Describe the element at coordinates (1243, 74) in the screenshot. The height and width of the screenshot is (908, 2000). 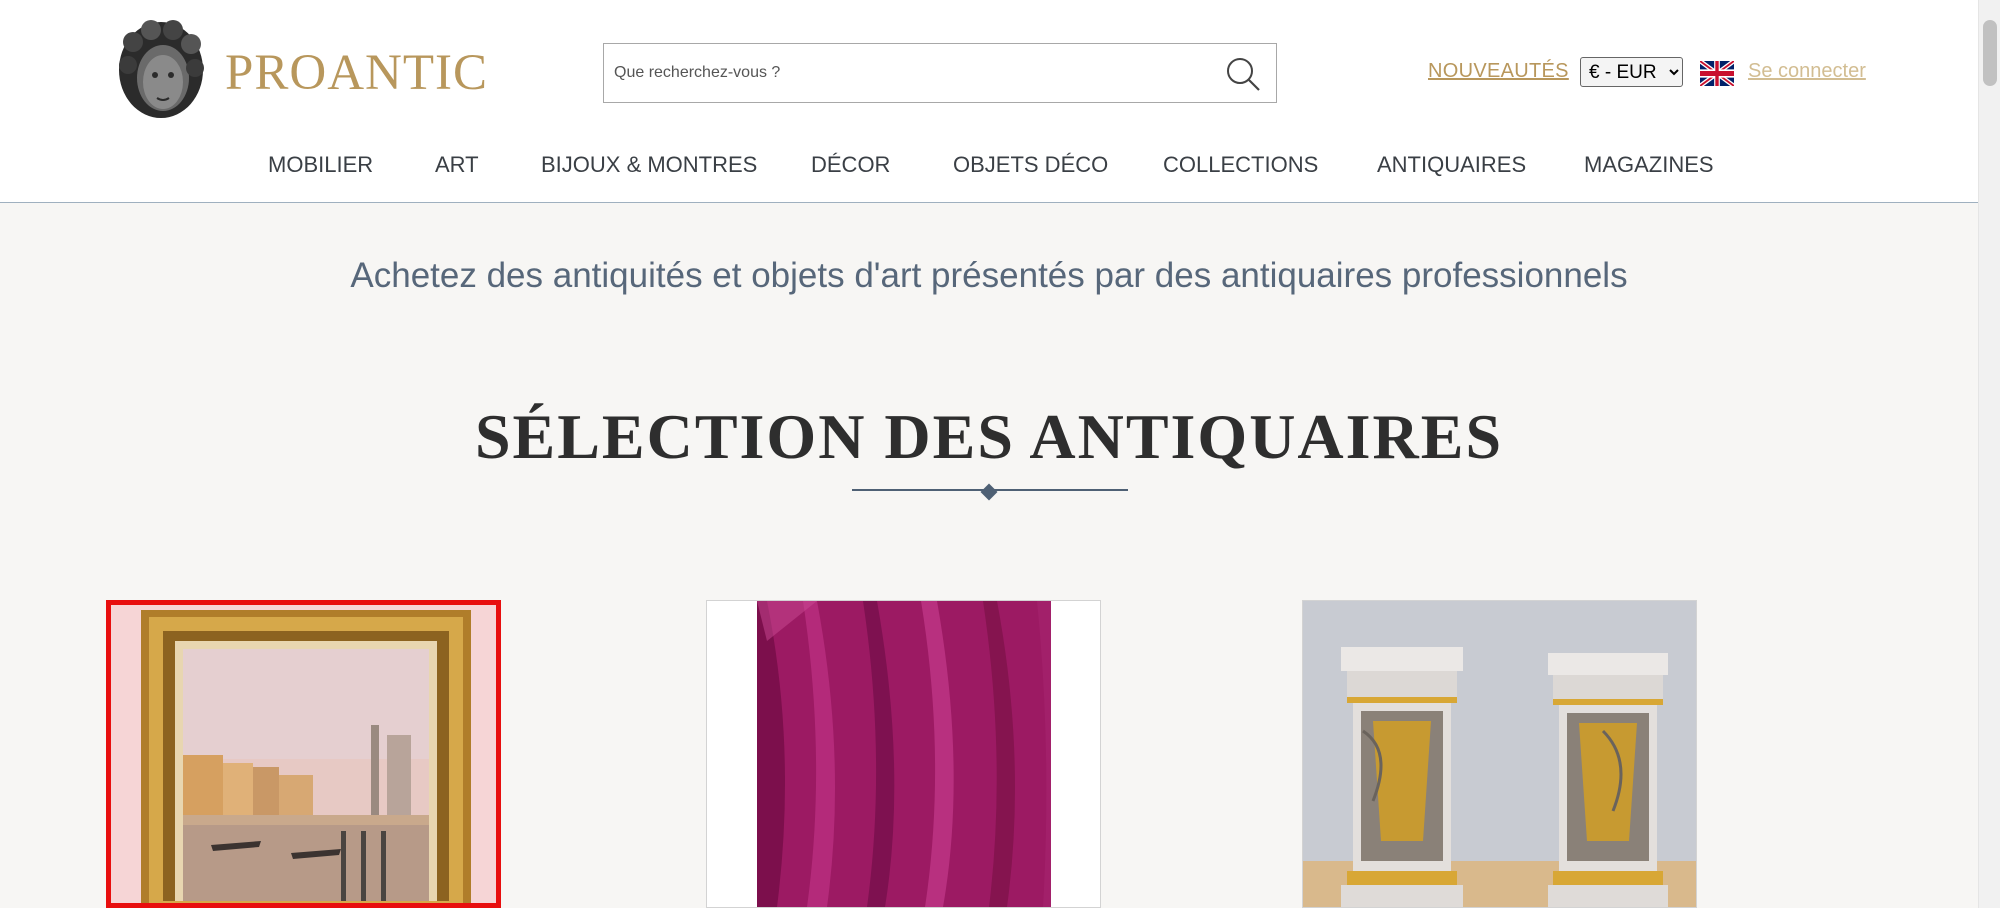
I see `search-icon` at that location.